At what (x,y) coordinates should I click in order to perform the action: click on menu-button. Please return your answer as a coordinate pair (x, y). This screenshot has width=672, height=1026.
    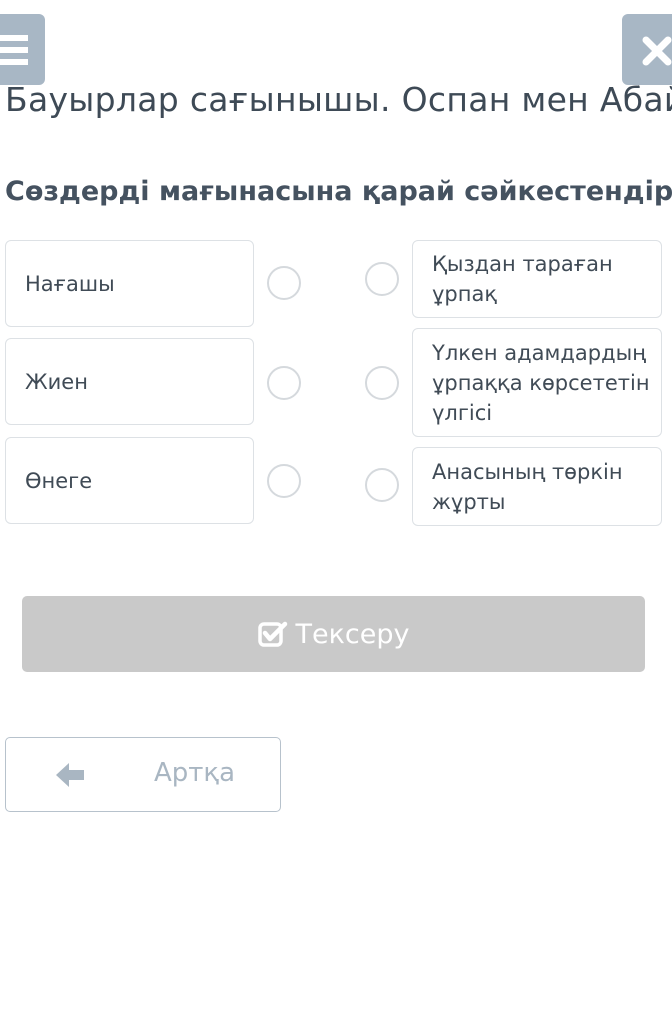
    Looking at the image, I should click on (22, 49).